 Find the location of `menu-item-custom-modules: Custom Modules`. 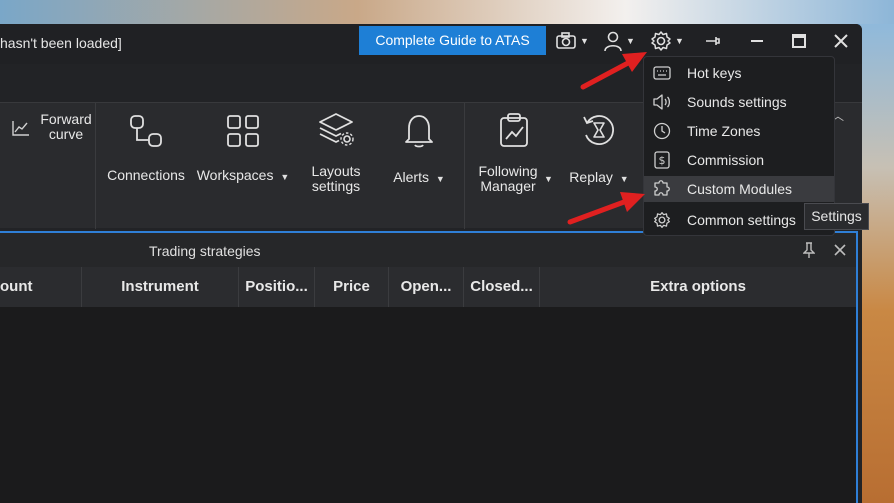

menu-item-custom-modules: Custom Modules is located at coordinates (739, 189).